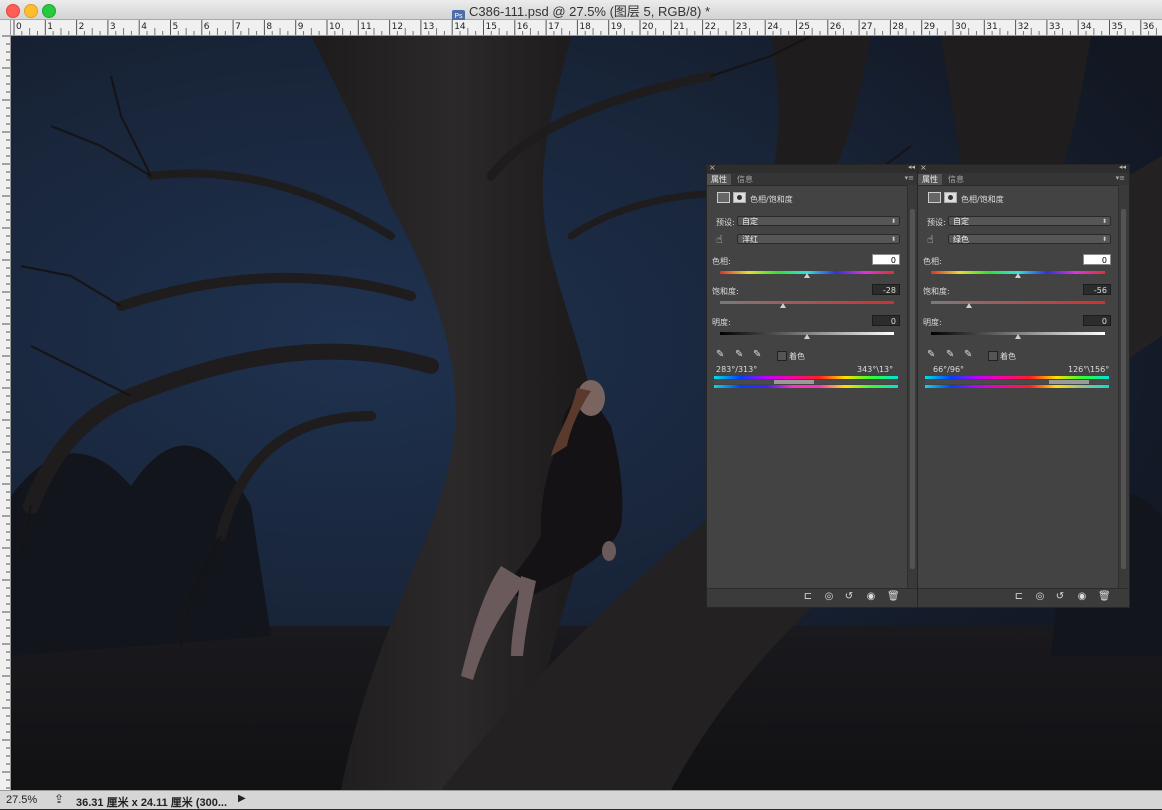 This screenshot has height=810, width=1162. Describe the element at coordinates (932, 261) in the screenshot. I see `hue-label: 色相:` at that location.